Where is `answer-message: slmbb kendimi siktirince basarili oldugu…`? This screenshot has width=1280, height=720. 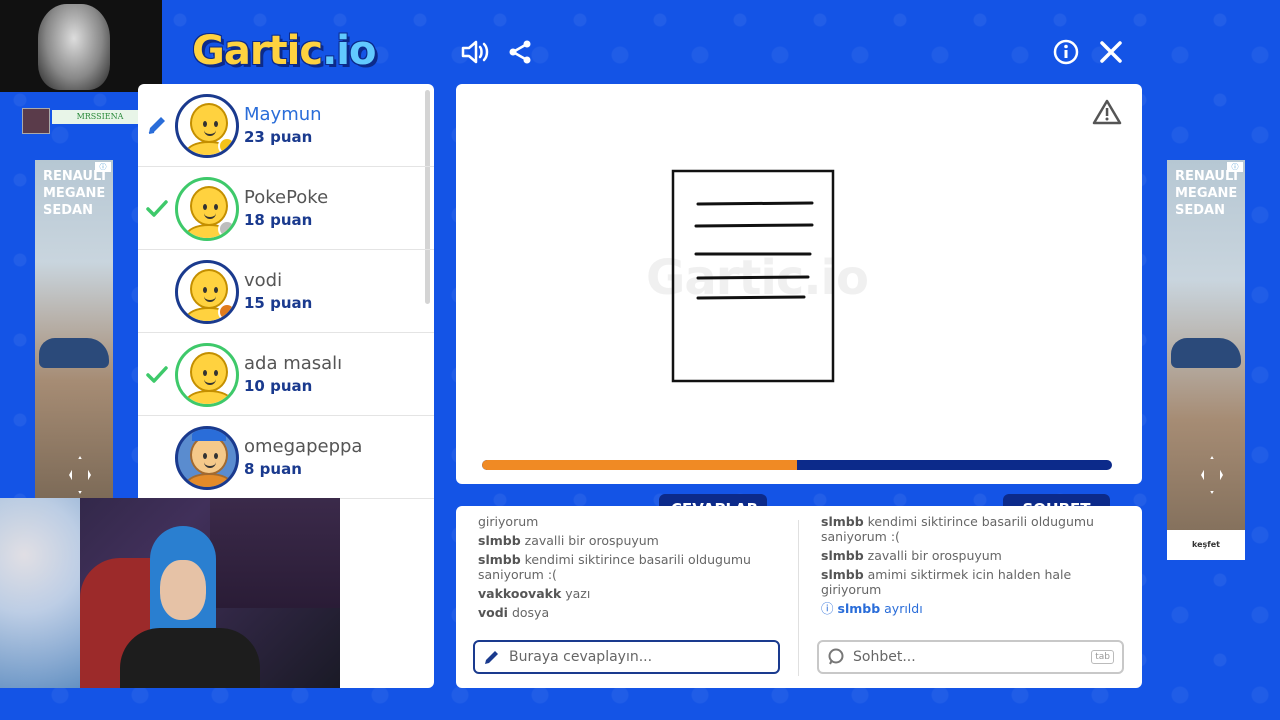 answer-message: slmbb kendimi siktirince basarili oldugu… is located at coordinates (614, 567).